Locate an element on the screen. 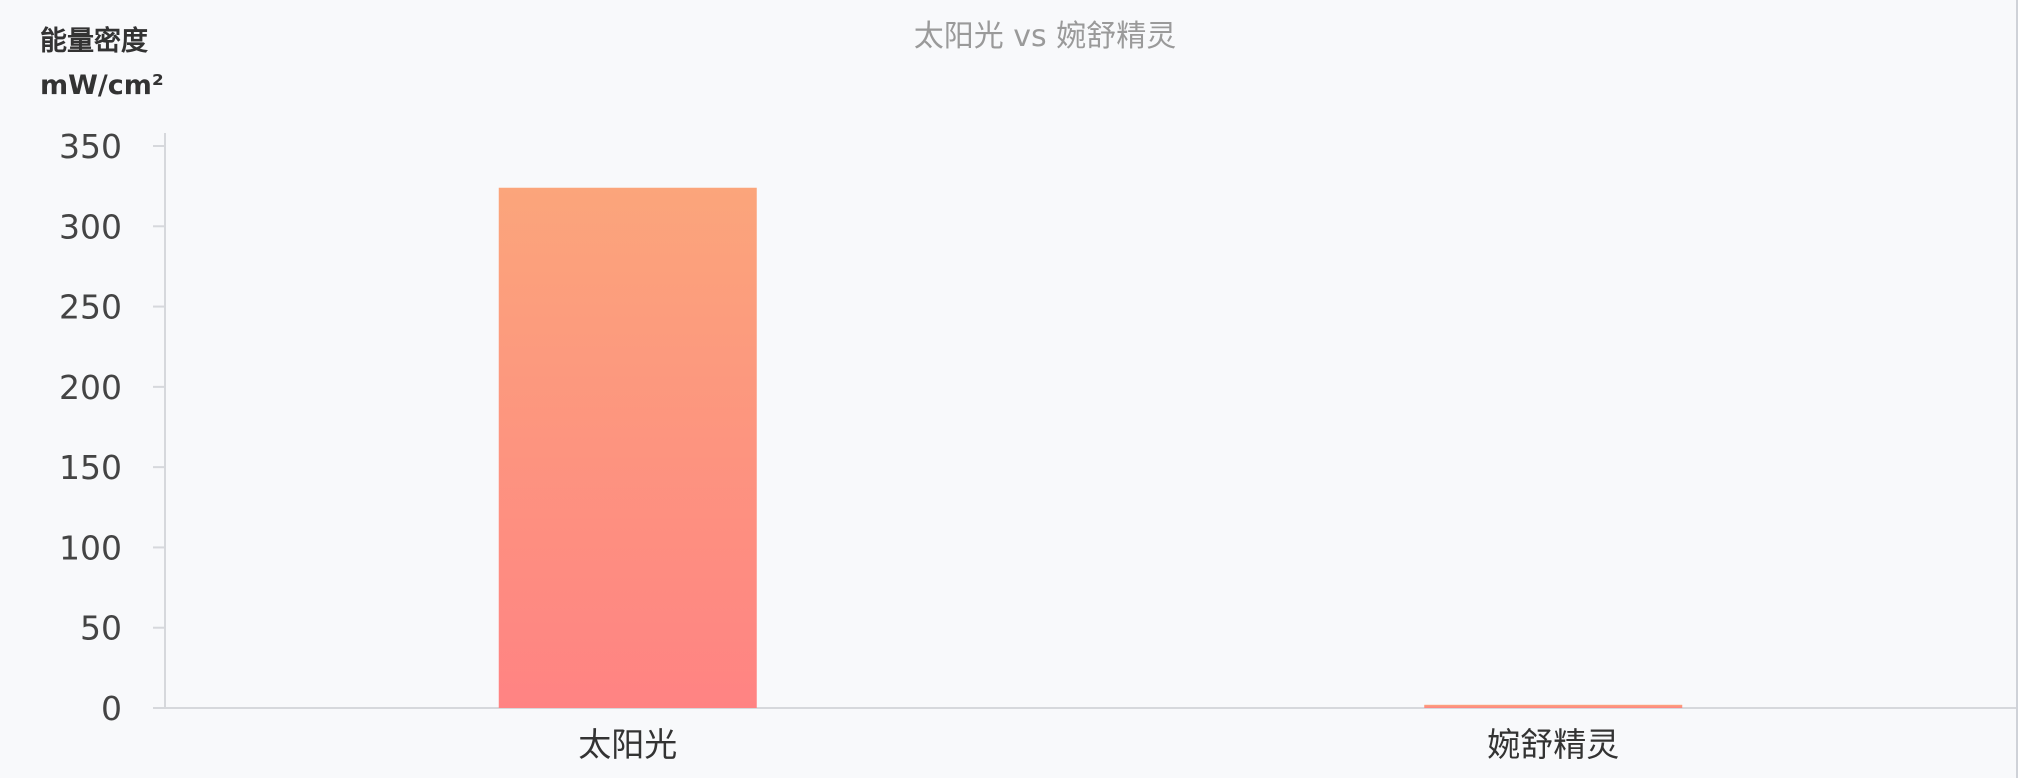 The height and width of the screenshot is (778, 2028). y-tick-label: 250 is located at coordinates (90, 307).